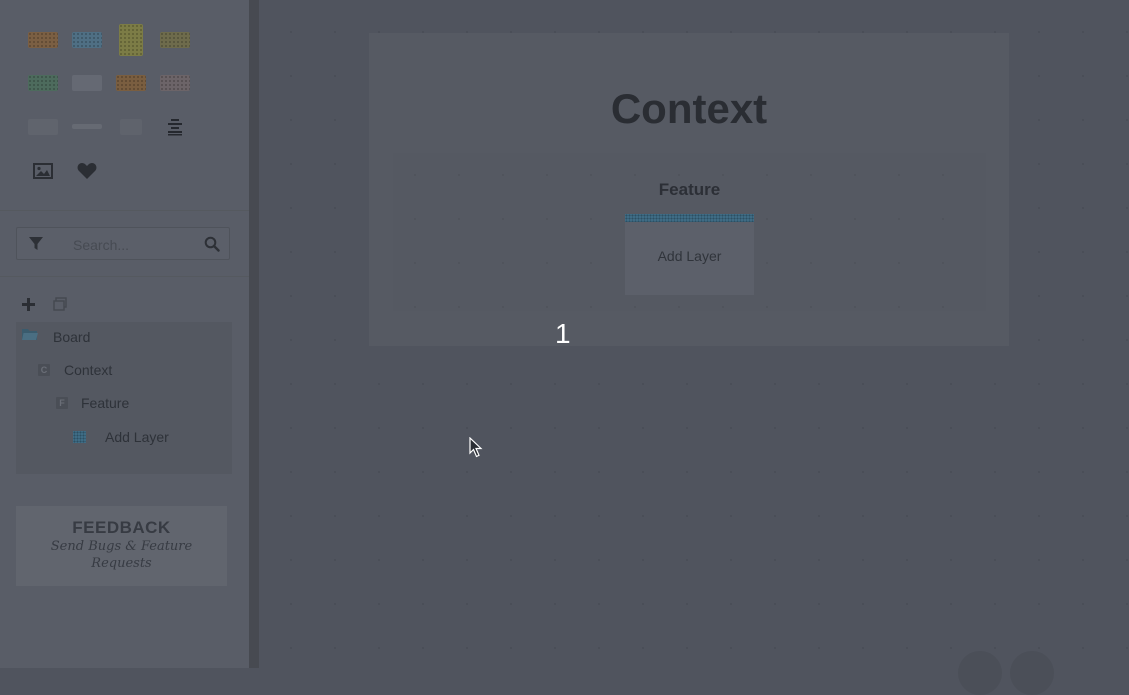 The image size is (1129, 695). What do you see at coordinates (137, 437) in the screenshot?
I see `tree-item-label: Add Layer` at bounding box center [137, 437].